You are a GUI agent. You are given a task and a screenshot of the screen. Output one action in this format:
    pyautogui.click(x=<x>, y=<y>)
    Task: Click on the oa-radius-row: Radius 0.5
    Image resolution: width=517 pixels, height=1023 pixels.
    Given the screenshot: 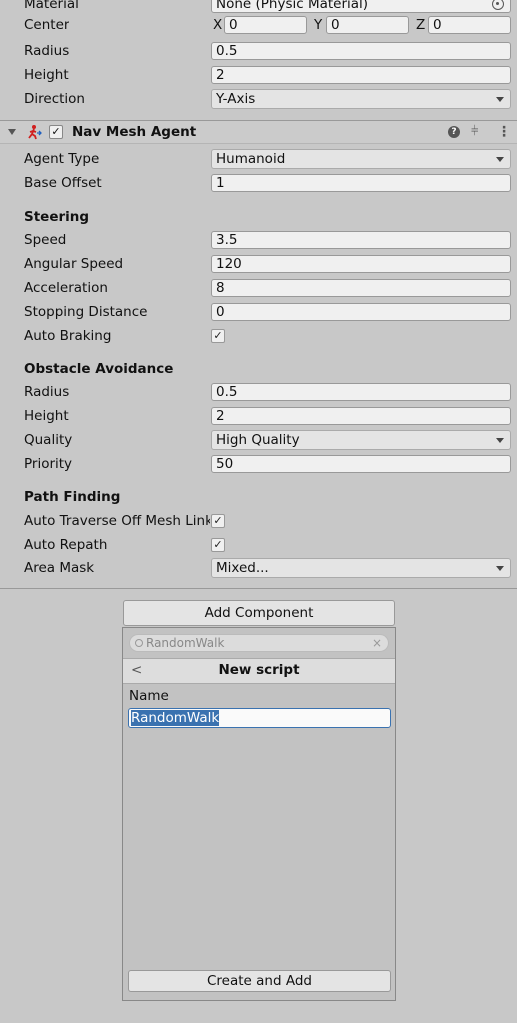 What is the action you would take?
    pyautogui.click(x=258, y=393)
    